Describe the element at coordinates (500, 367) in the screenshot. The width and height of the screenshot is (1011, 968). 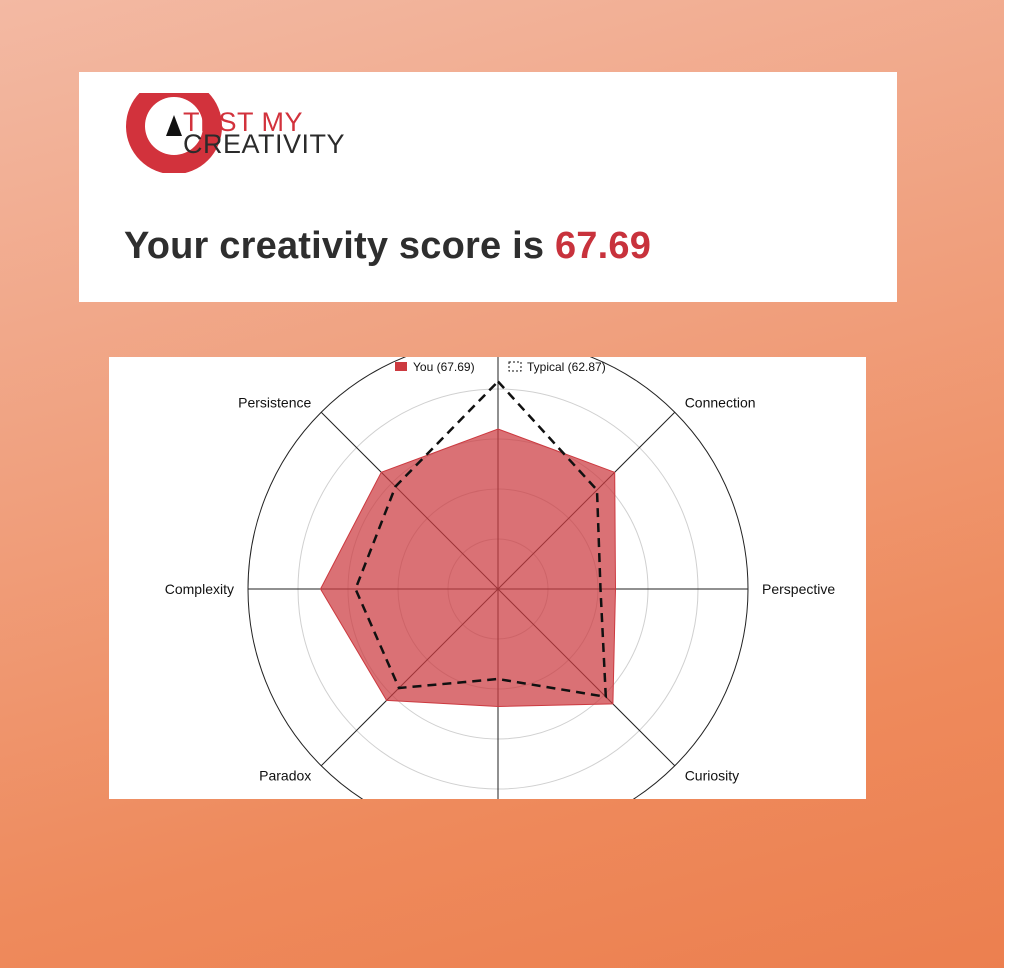
I see `chart-legend: You (67.69) Typical (62.87)` at that location.